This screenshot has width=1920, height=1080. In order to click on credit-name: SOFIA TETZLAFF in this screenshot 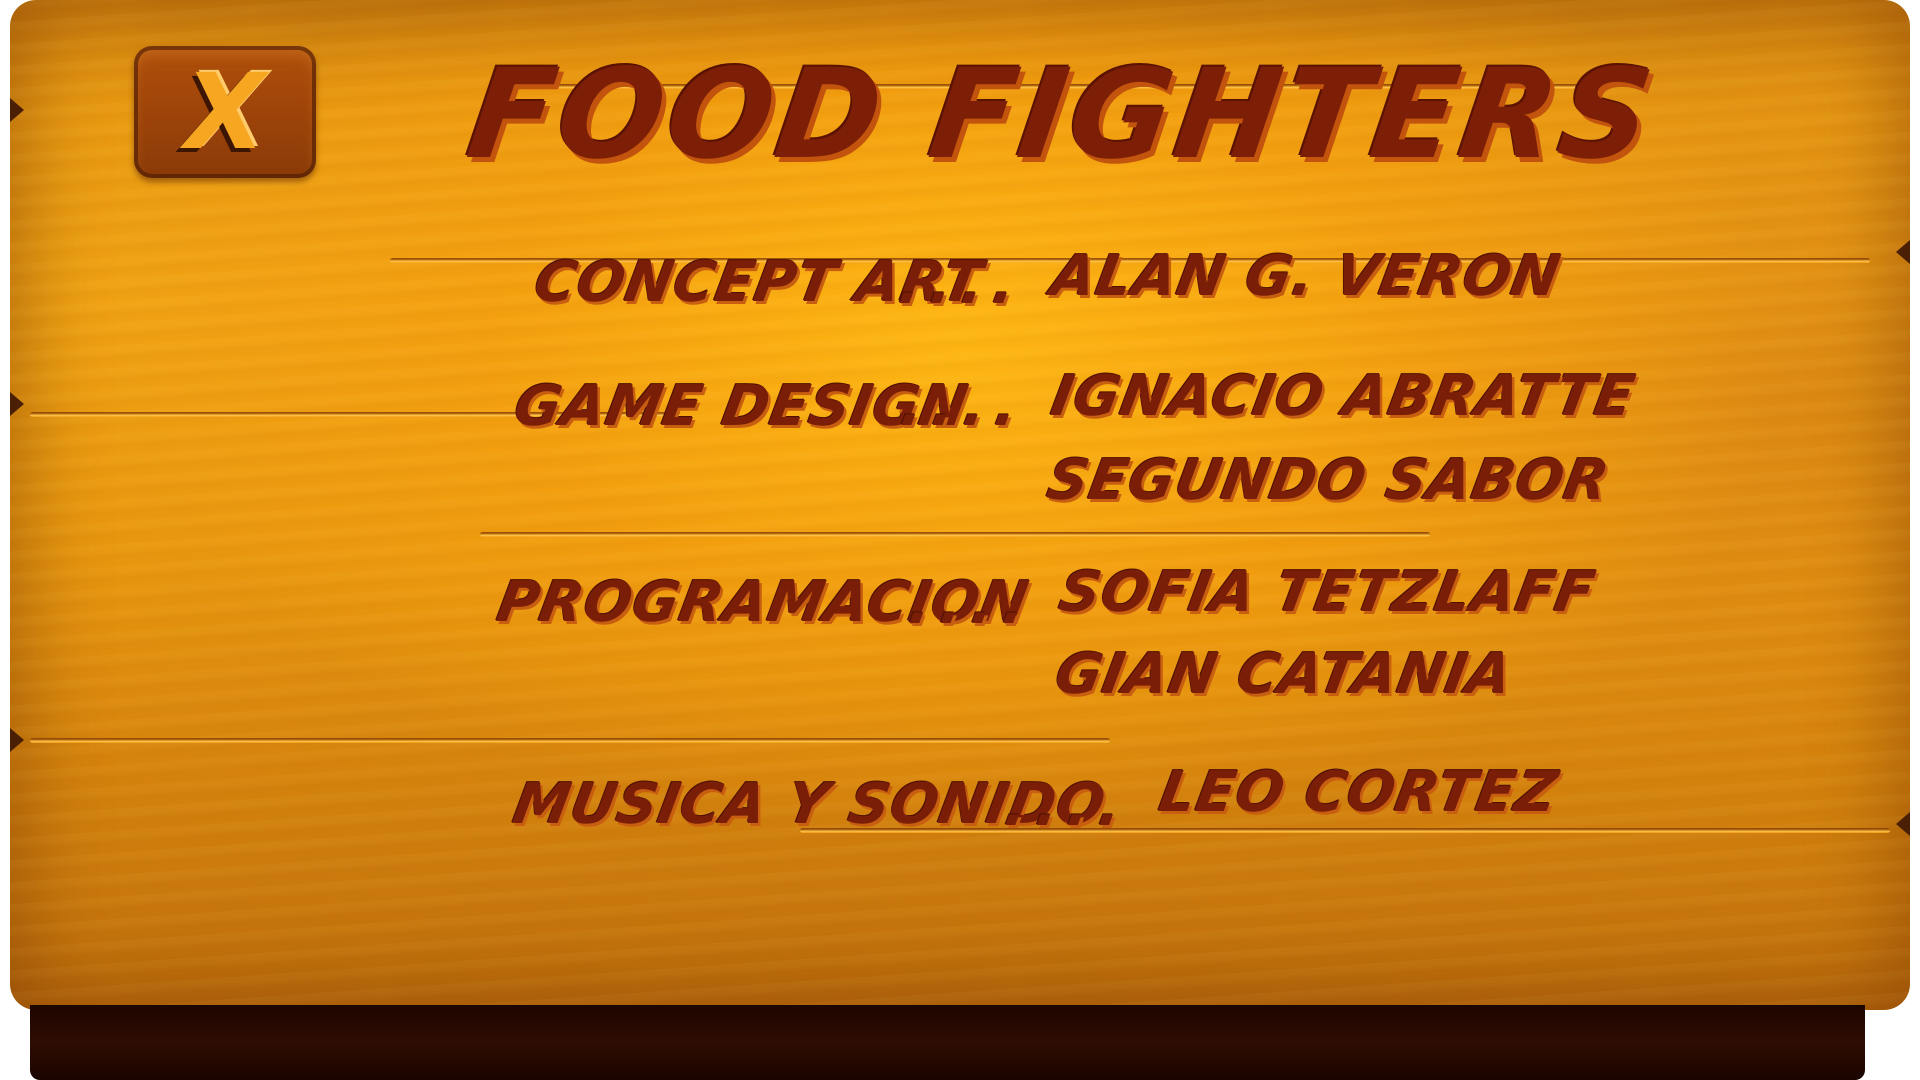, I will do `click(1327, 592)`.